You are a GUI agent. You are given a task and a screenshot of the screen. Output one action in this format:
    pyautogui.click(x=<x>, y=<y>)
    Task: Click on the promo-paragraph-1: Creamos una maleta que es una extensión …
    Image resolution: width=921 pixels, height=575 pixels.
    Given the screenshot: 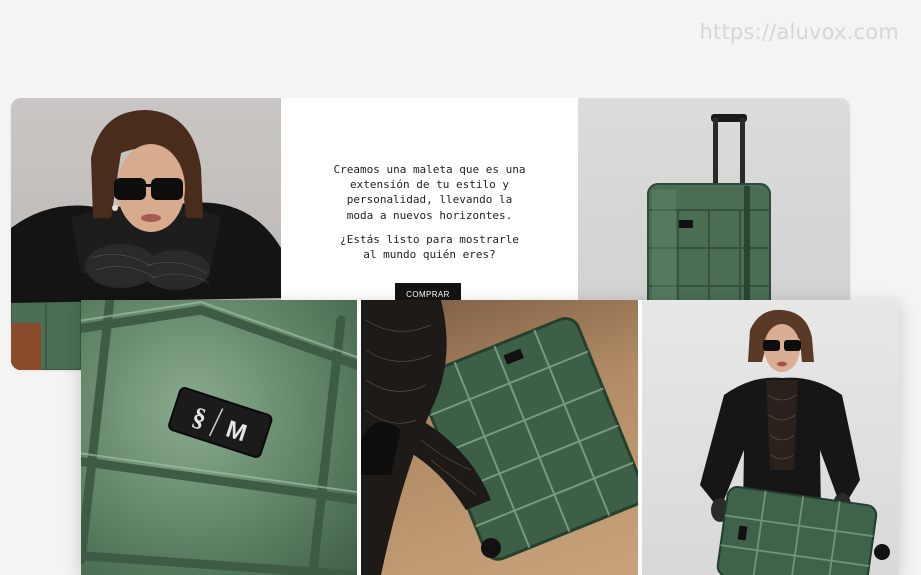 What is the action you would take?
    pyautogui.click(x=429, y=192)
    